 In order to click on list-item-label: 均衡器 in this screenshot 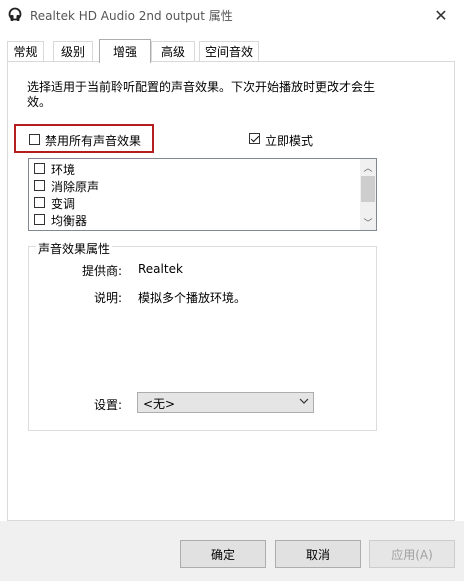, I will do `click(69, 221)`.